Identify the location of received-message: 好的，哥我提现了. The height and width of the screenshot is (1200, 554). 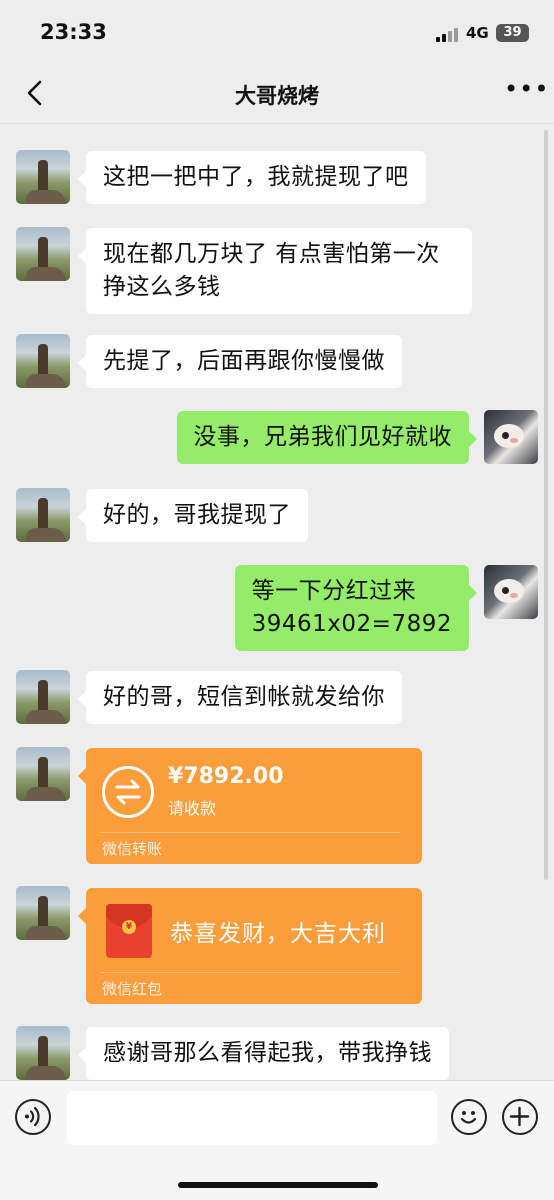
(193, 515).